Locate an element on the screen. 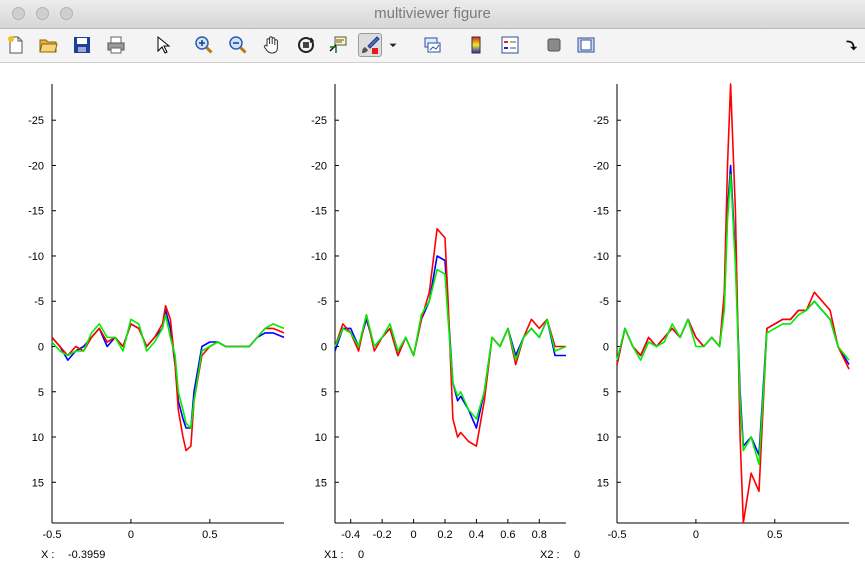 This screenshot has height=564, width=865. insert-legend-button is located at coordinates (510, 45).